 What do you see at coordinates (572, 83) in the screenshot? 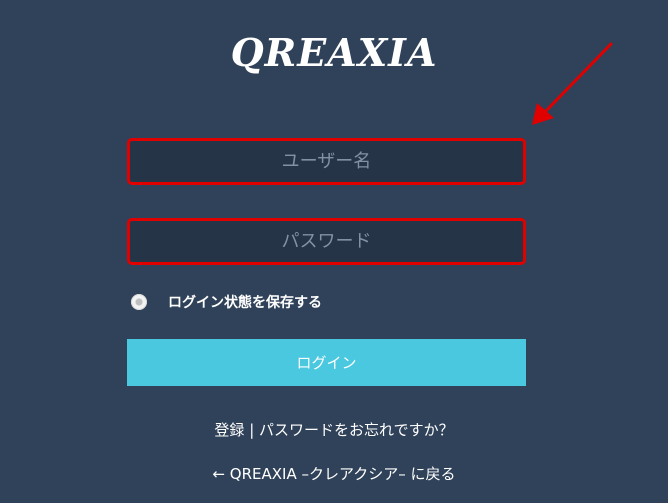
I see `annotation-arrow-icon` at bounding box center [572, 83].